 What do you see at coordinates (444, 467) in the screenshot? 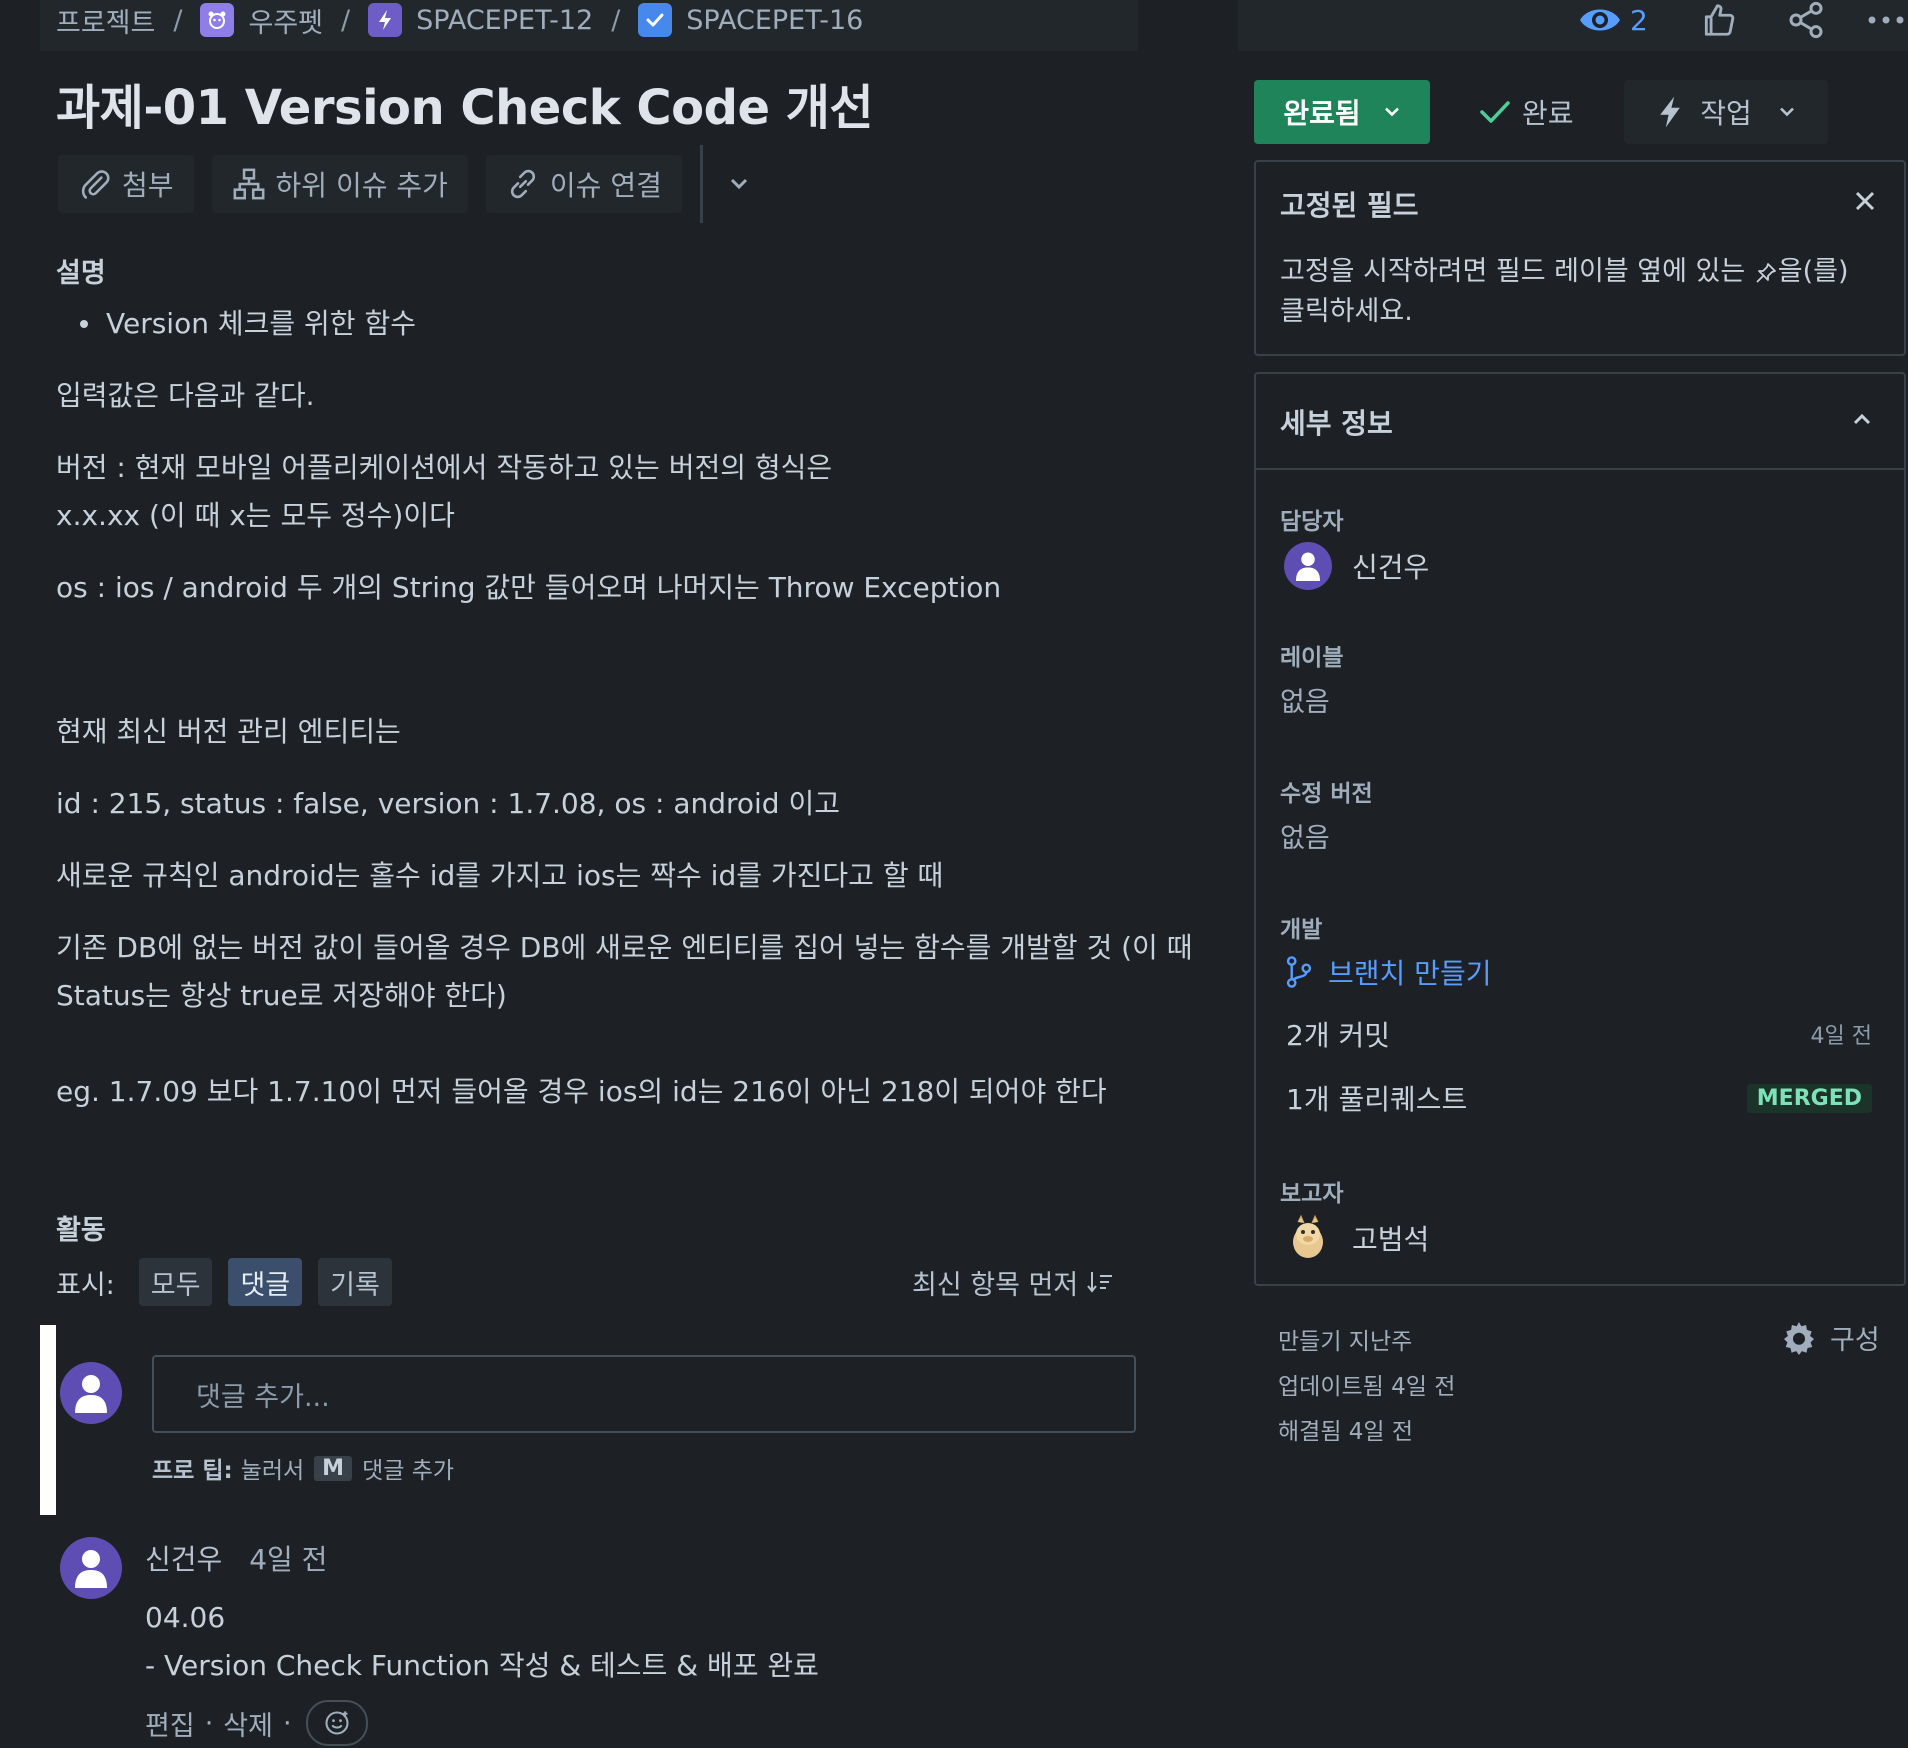
I see `paragraph: 버전 : 현재 모바일 어플리케이션에서 작동하고 있는 버전의 형식은` at bounding box center [444, 467].